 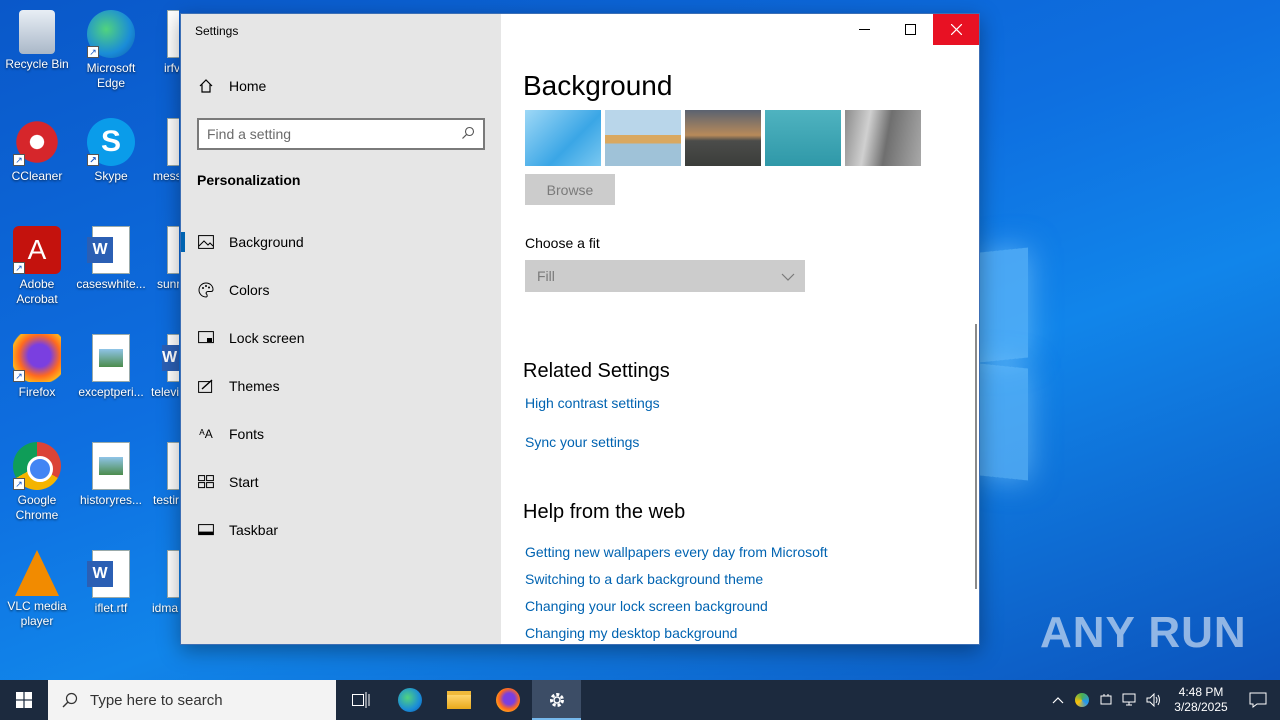 I want to click on desktop-icon-label: sunr, so click(x=168, y=284).